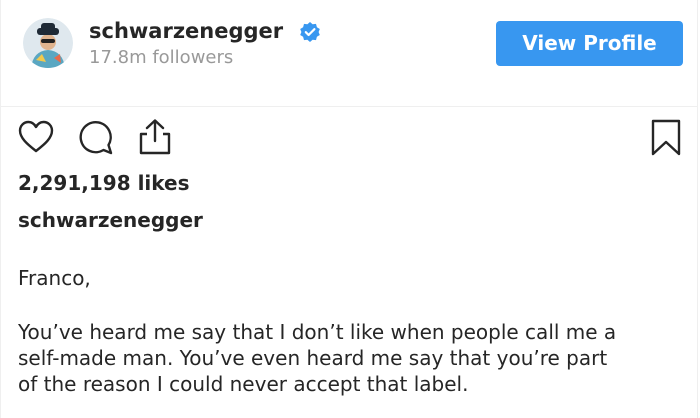  I want to click on profile-username: schwarzenegger, so click(186, 31).